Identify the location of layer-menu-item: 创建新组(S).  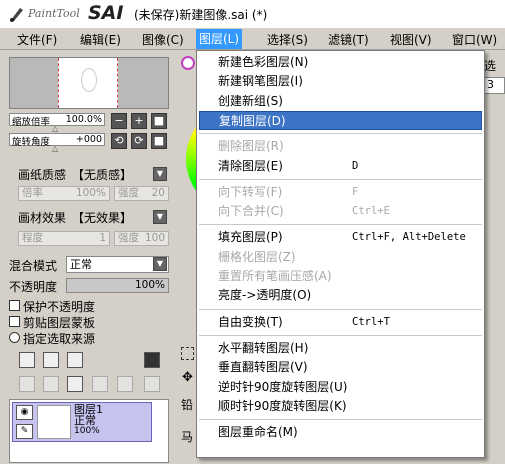
(340, 101).